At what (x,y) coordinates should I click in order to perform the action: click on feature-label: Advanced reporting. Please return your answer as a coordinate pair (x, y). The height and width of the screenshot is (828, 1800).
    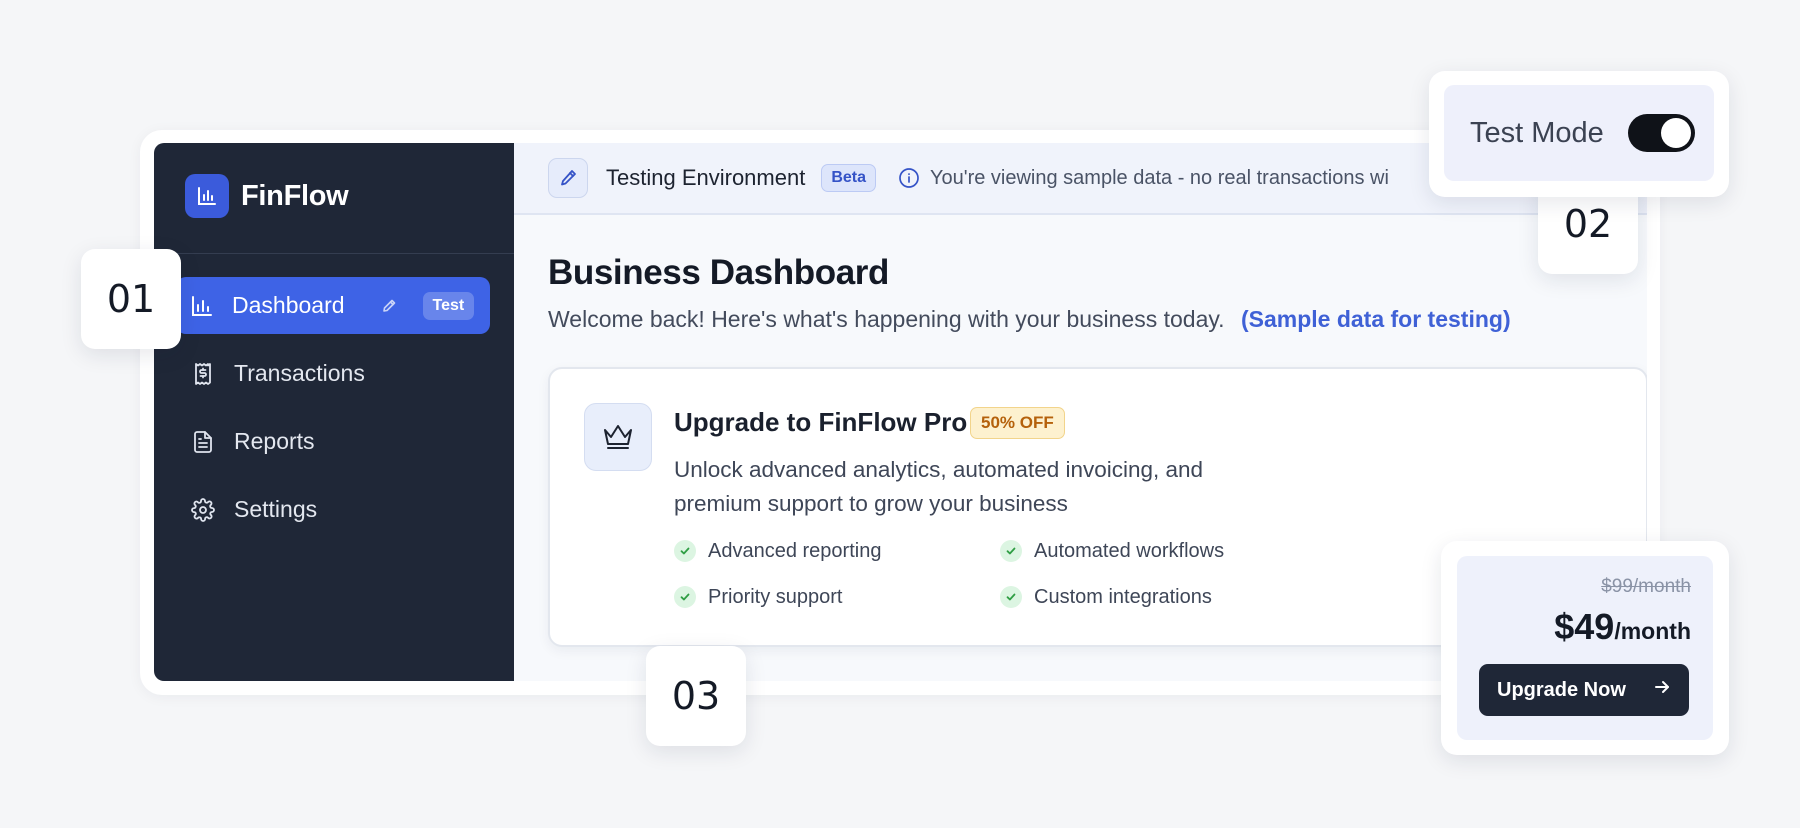
    Looking at the image, I should click on (795, 550).